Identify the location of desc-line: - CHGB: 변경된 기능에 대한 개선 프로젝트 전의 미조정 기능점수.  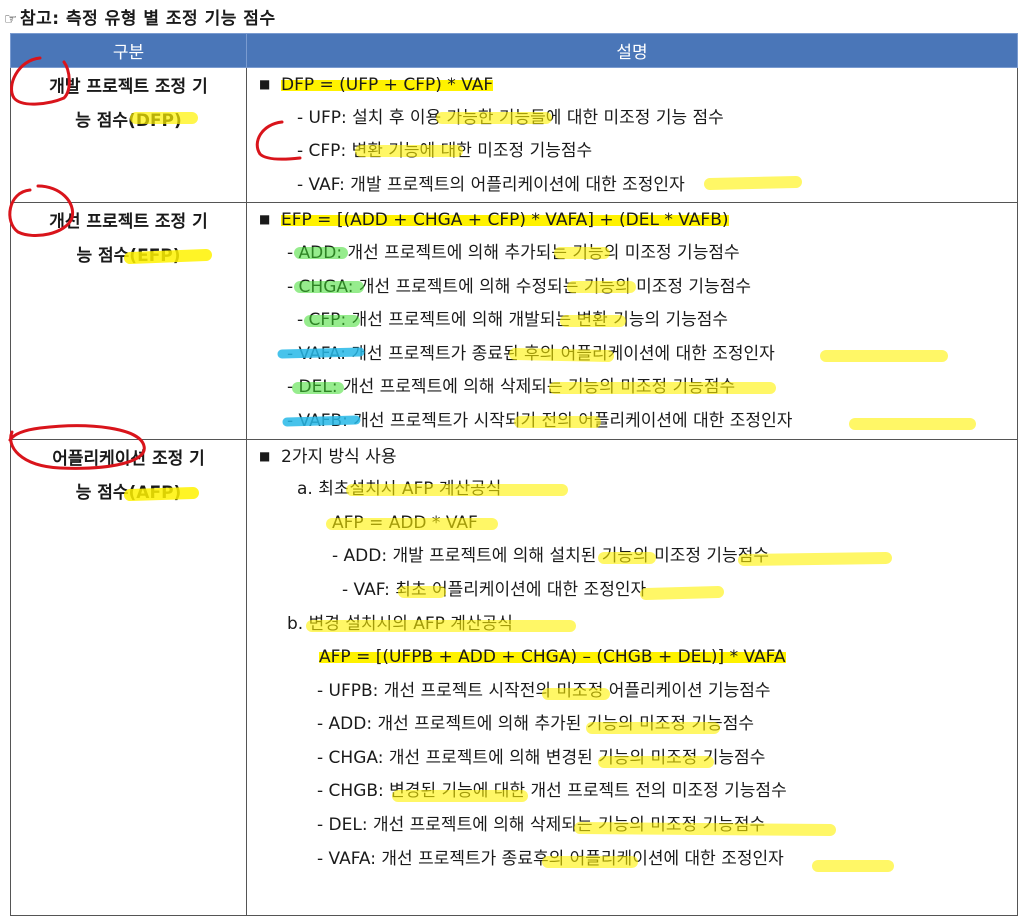
(552, 791).